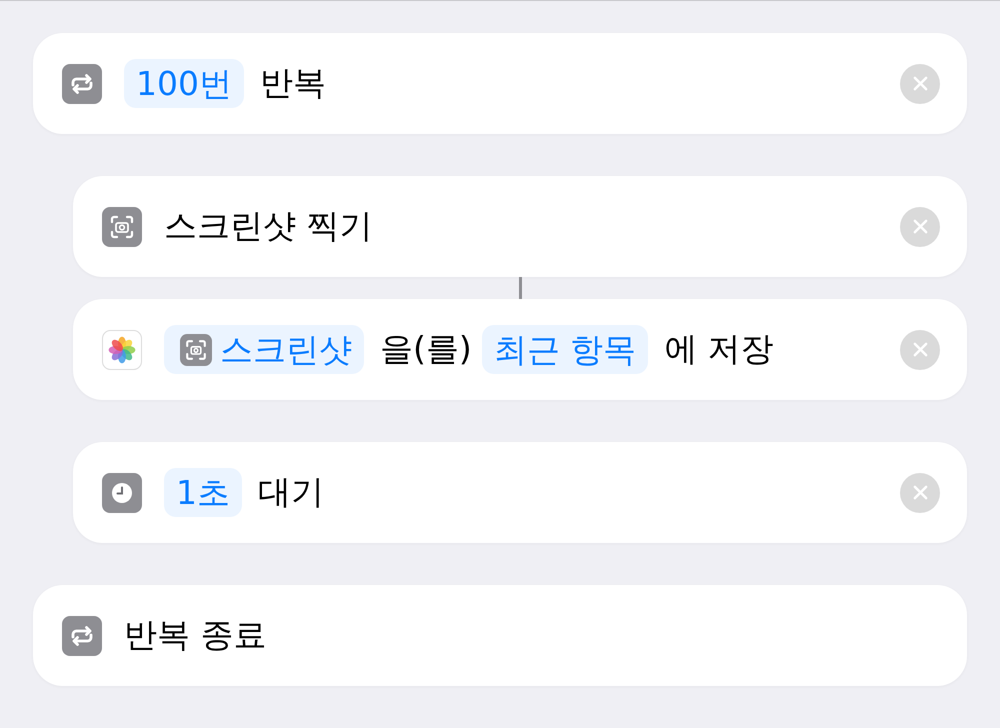 Image resolution: width=1000 pixels, height=728 pixels. Describe the element at coordinates (520, 492) in the screenshot. I see `action-card: 1초 대기` at that location.